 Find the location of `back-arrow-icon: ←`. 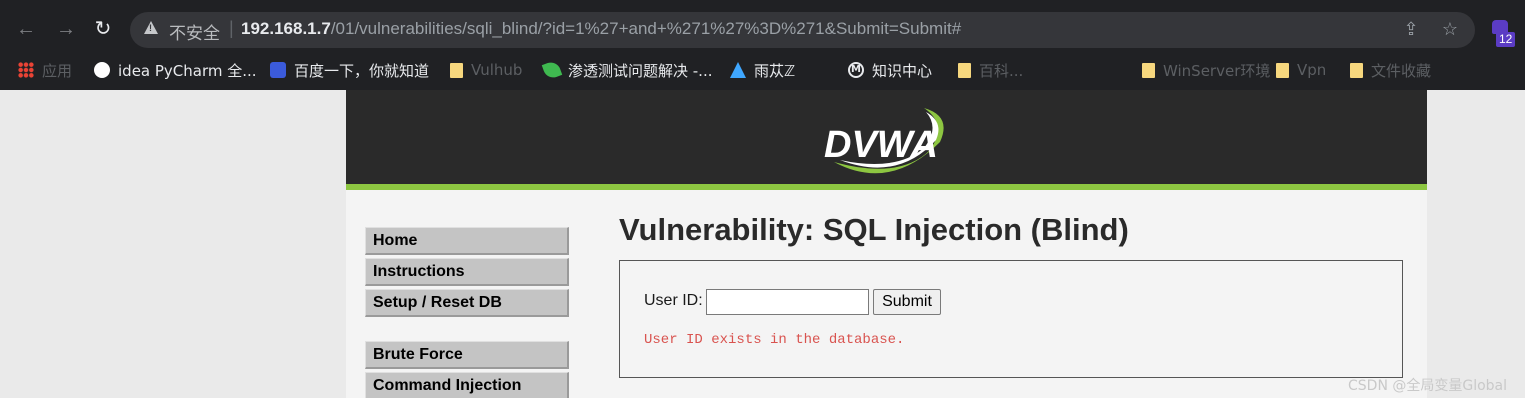

back-arrow-icon: ← is located at coordinates (26, 29).